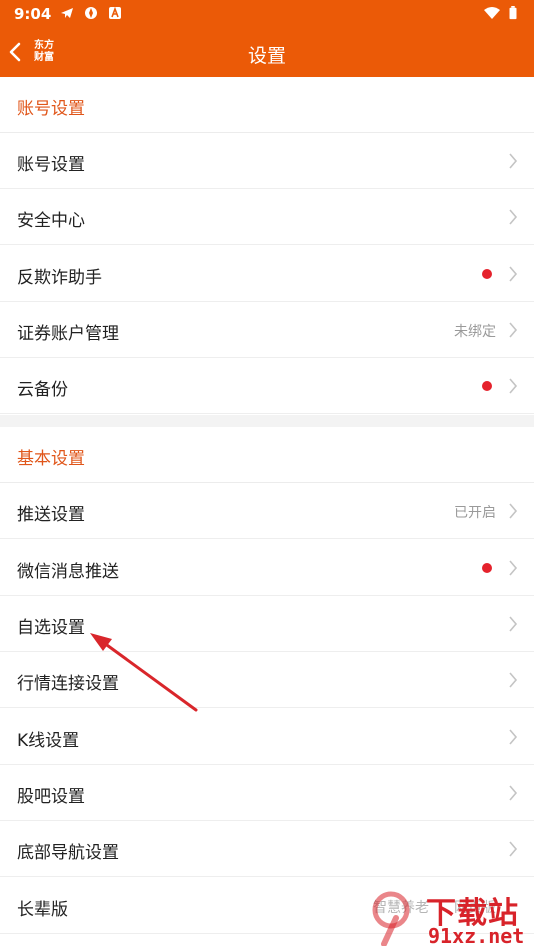 Image resolution: width=534 pixels, height=950 pixels. What do you see at coordinates (391, 918) in the screenshot?
I see `watermark-logo-icon` at bounding box center [391, 918].